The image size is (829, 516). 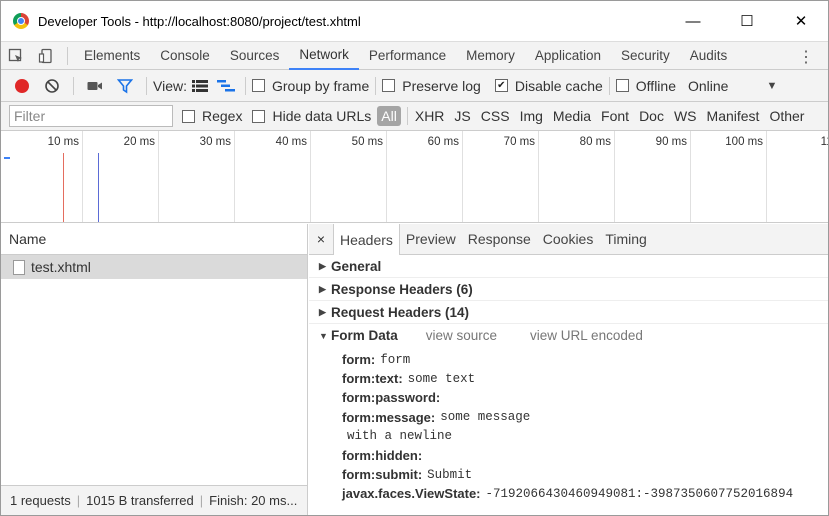 What do you see at coordinates (626, 239) in the screenshot?
I see `tab-timing: Timing` at bounding box center [626, 239].